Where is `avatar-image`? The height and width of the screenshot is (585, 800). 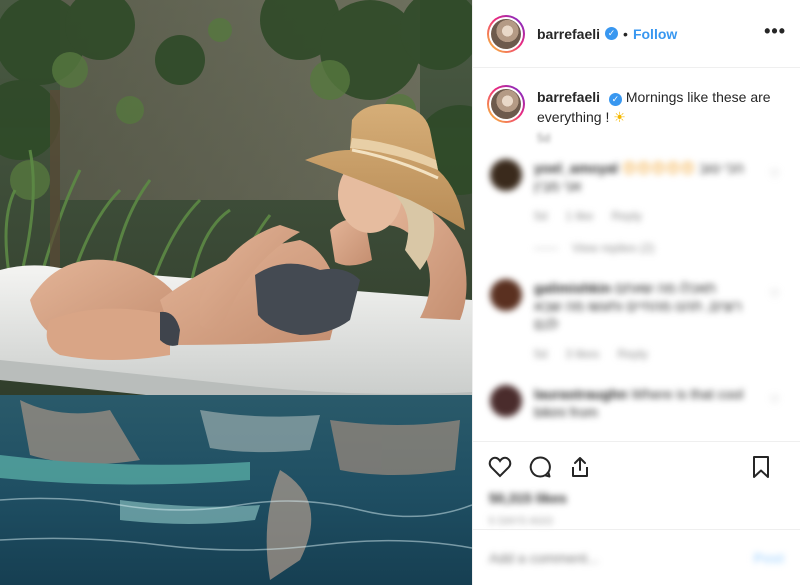 avatar-image is located at coordinates (506, 33).